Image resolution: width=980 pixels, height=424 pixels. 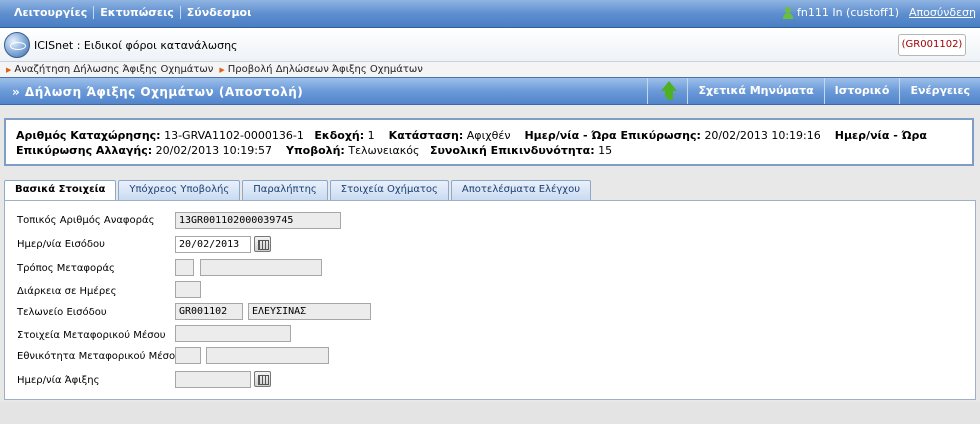 What do you see at coordinates (136, 45) in the screenshot?
I see `app-title: ICISnet : Ειδικοί φόροι κατανάλωσης` at bounding box center [136, 45].